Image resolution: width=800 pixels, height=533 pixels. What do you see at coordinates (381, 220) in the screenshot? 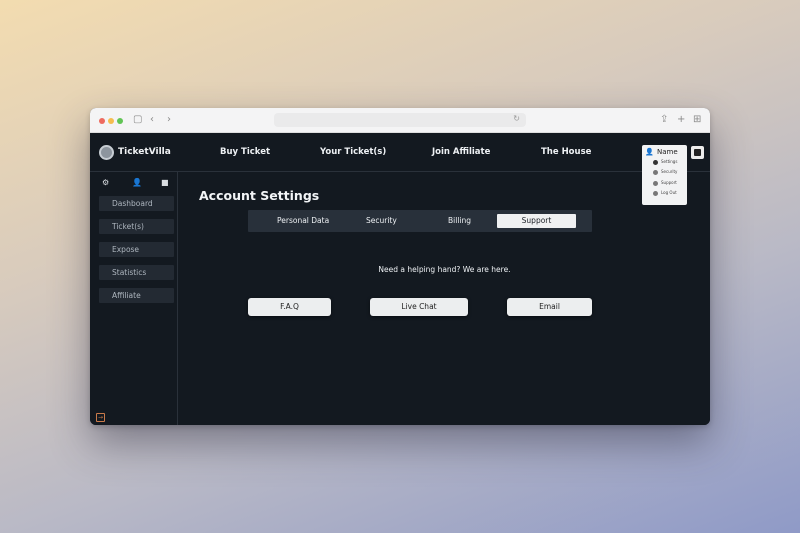
I see `tab-security: Security` at bounding box center [381, 220].